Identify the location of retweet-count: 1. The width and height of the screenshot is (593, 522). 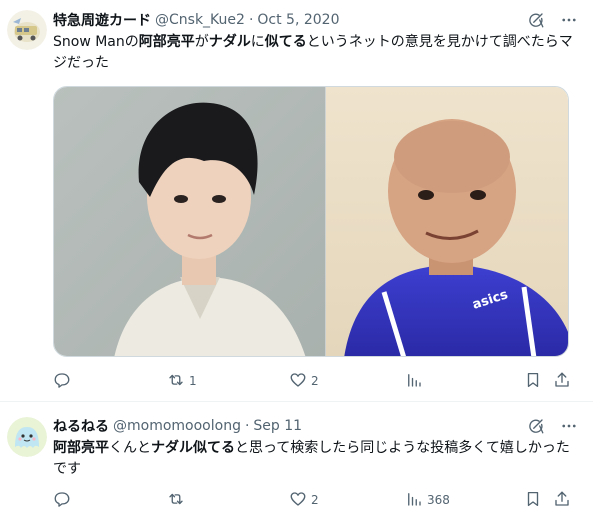
(193, 381).